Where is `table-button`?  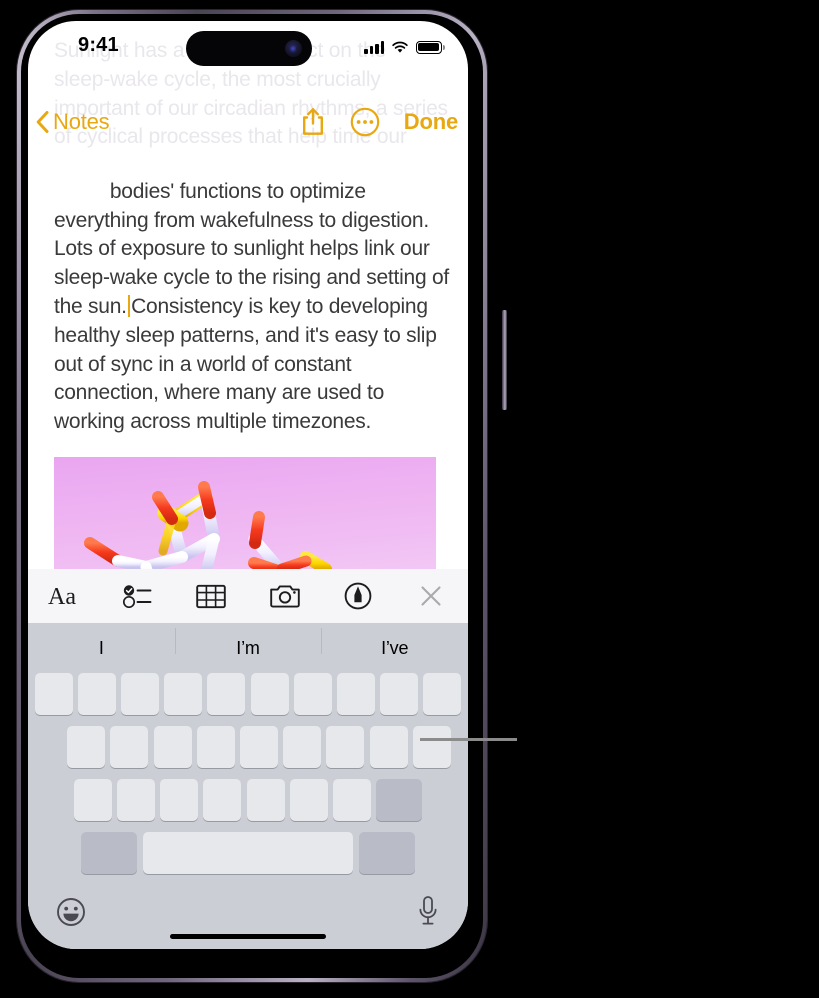 table-button is located at coordinates (211, 596).